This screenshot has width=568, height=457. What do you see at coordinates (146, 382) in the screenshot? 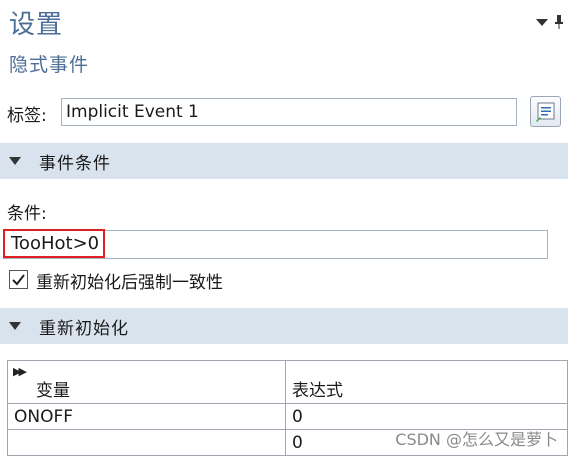
I see `column-header-variable: ▶▶ 变量` at bounding box center [146, 382].